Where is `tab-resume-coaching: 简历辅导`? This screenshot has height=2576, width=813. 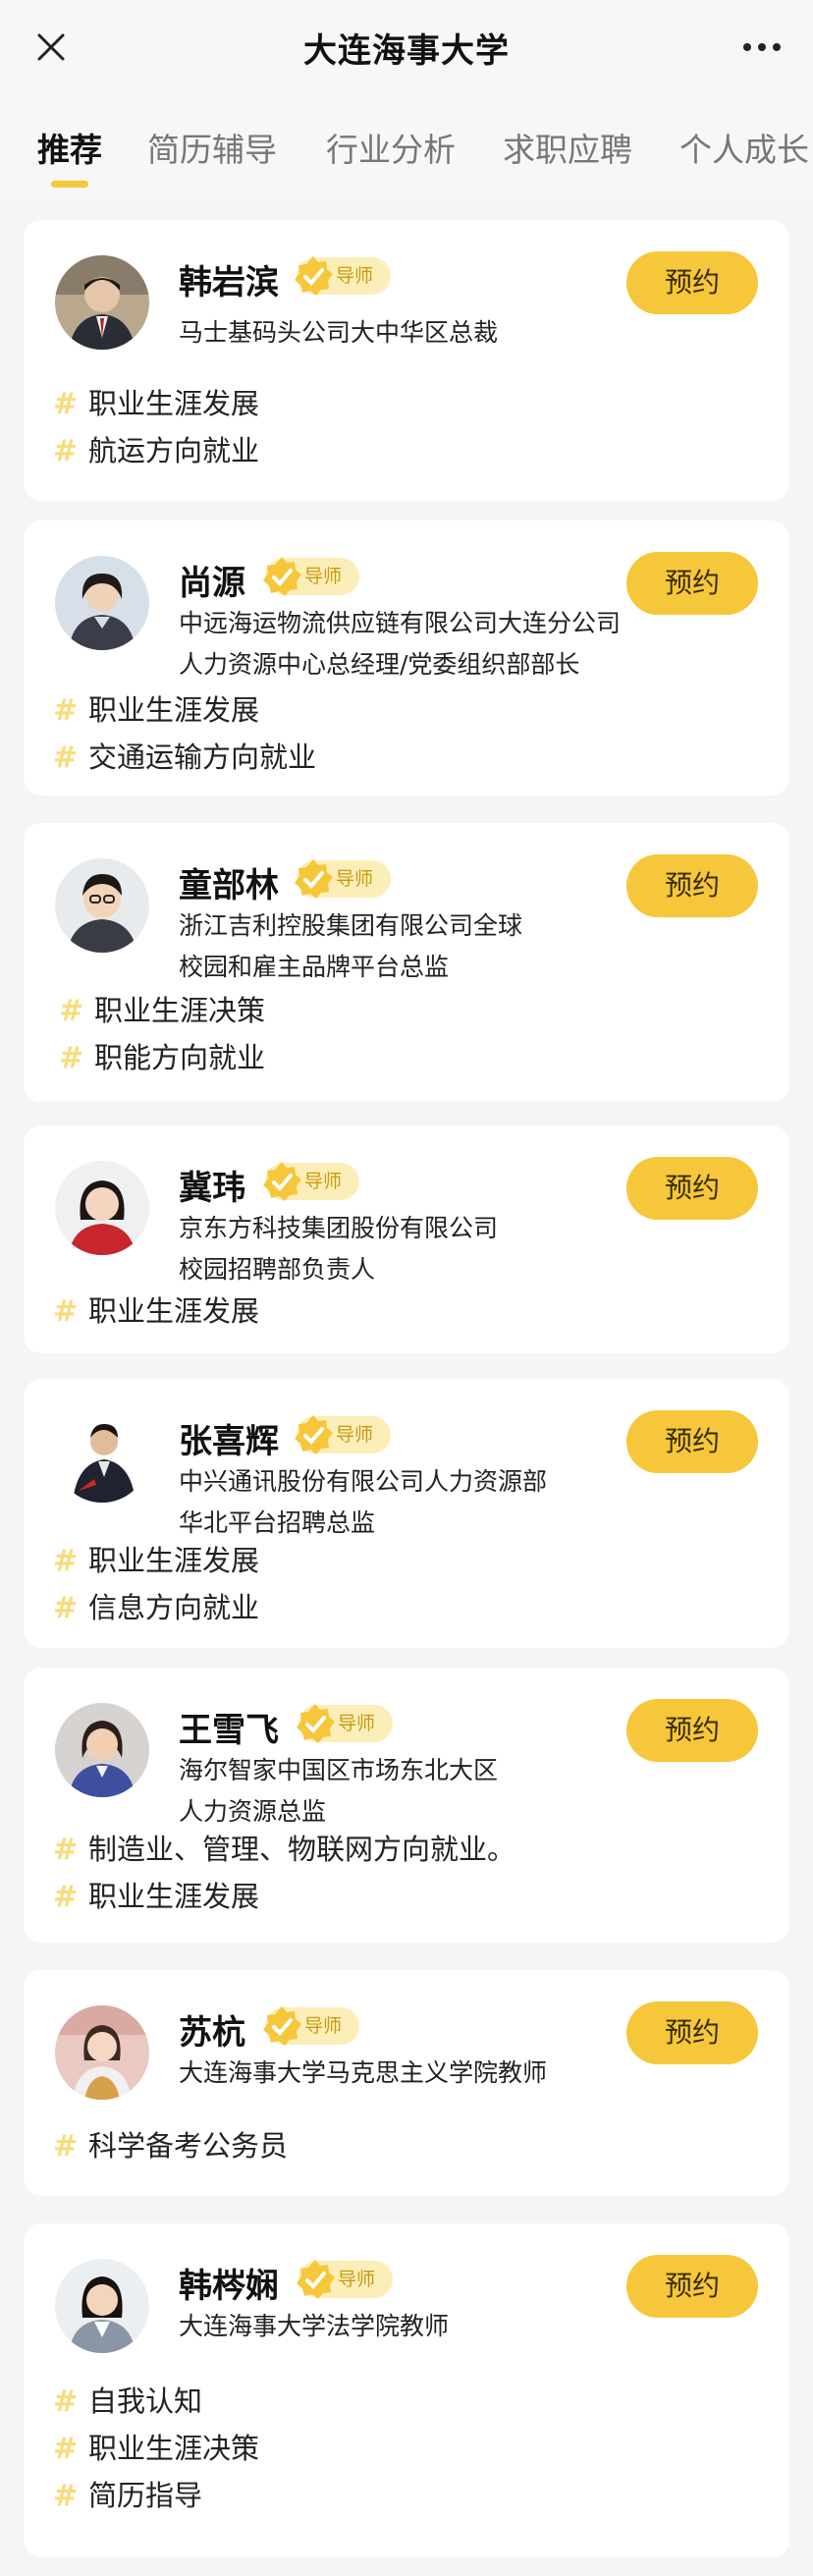 tab-resume-coaching: 简历辅导 is located at coordinates (212, 147).